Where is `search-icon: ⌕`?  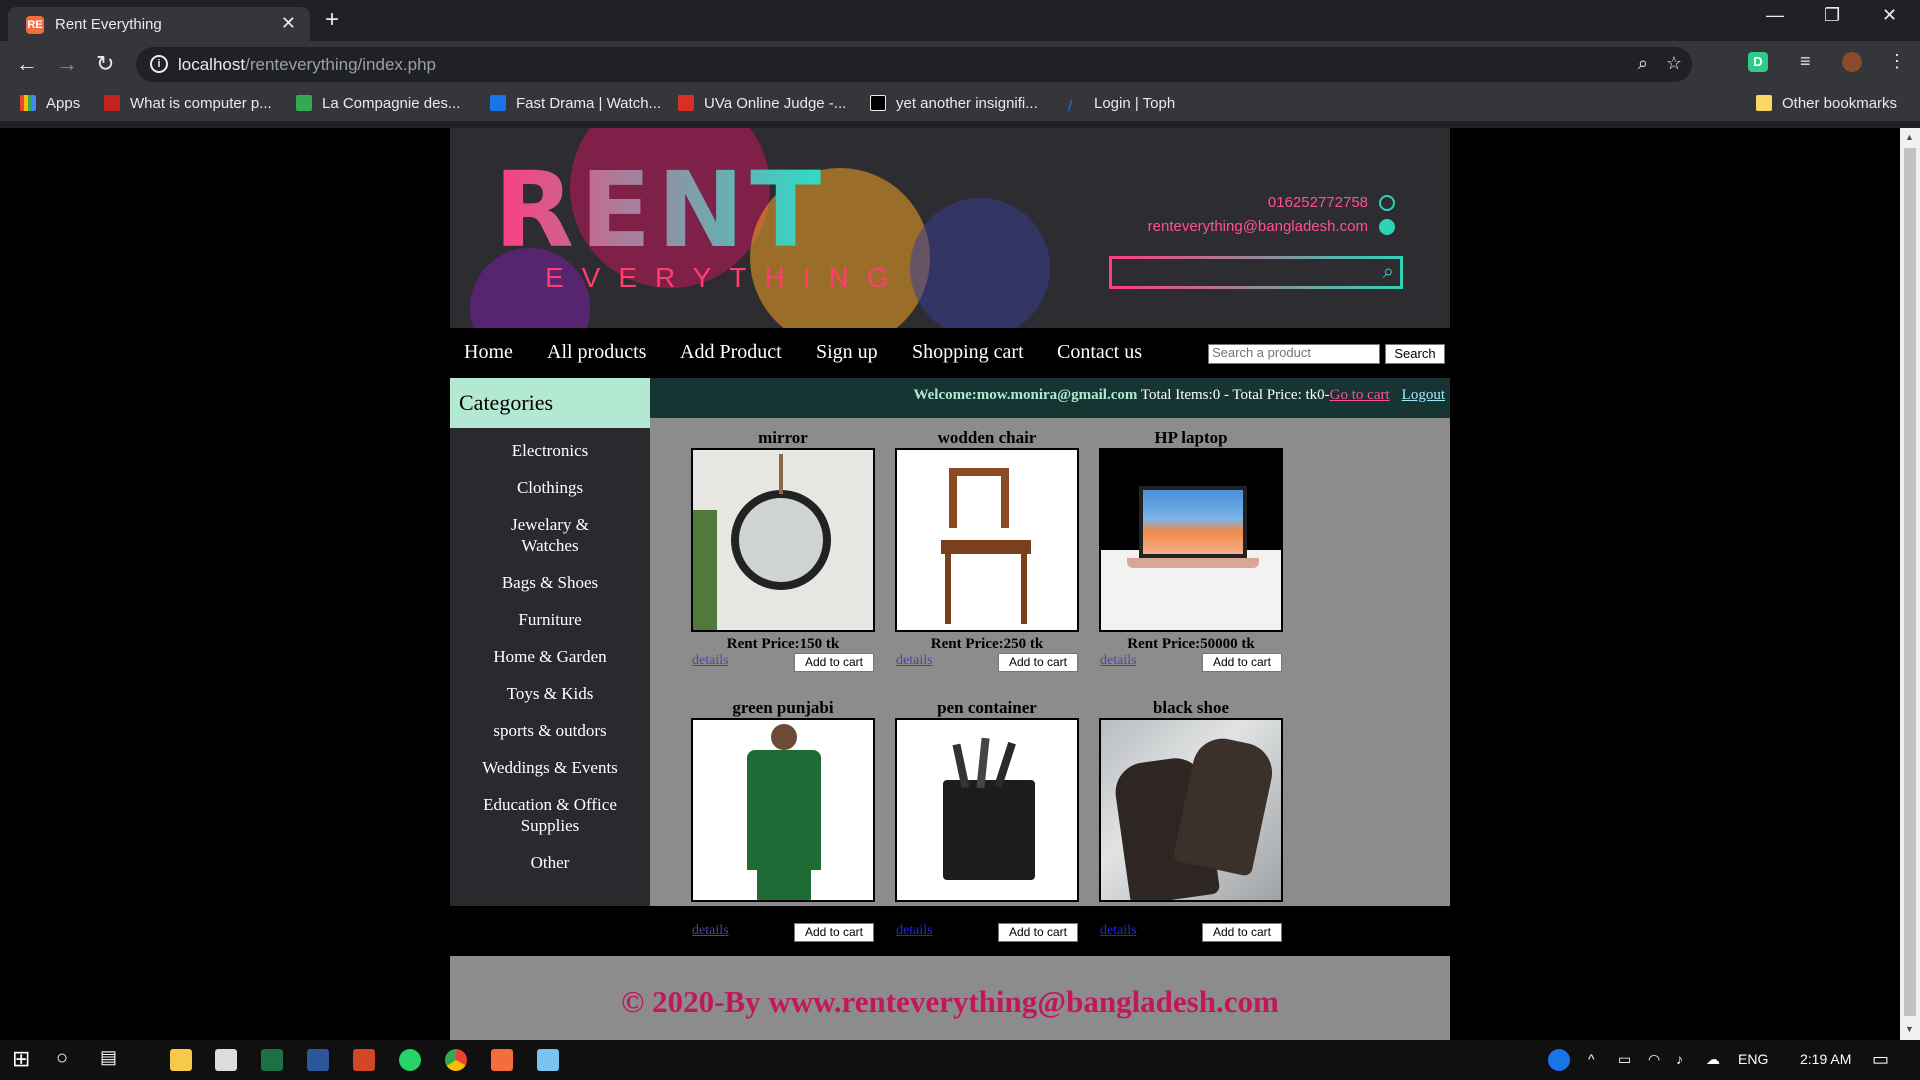
search-icon: ⌕ is located at coordinates (1388, 272).